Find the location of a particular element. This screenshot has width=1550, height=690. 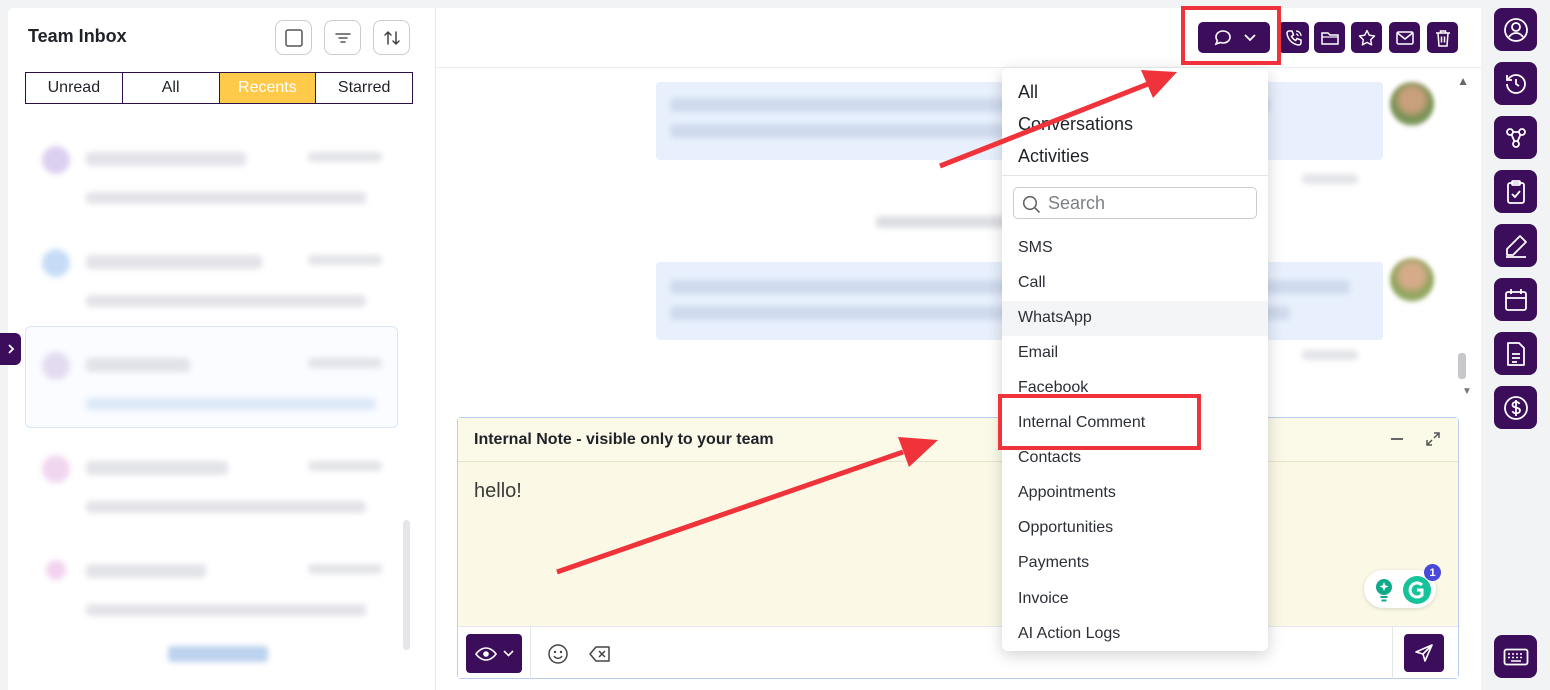

arrow-to-channel-button is located at coordinates (1044, 125).